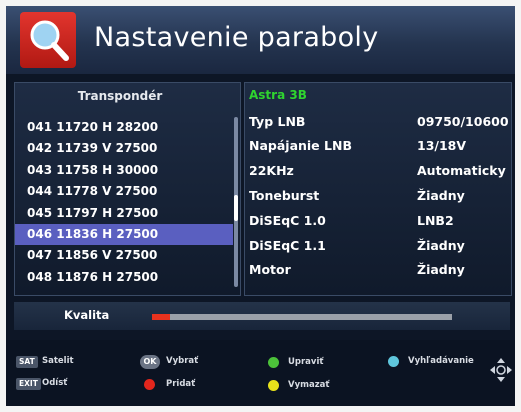  I want to click on setting-label: Toneburst, so click(284, 195).